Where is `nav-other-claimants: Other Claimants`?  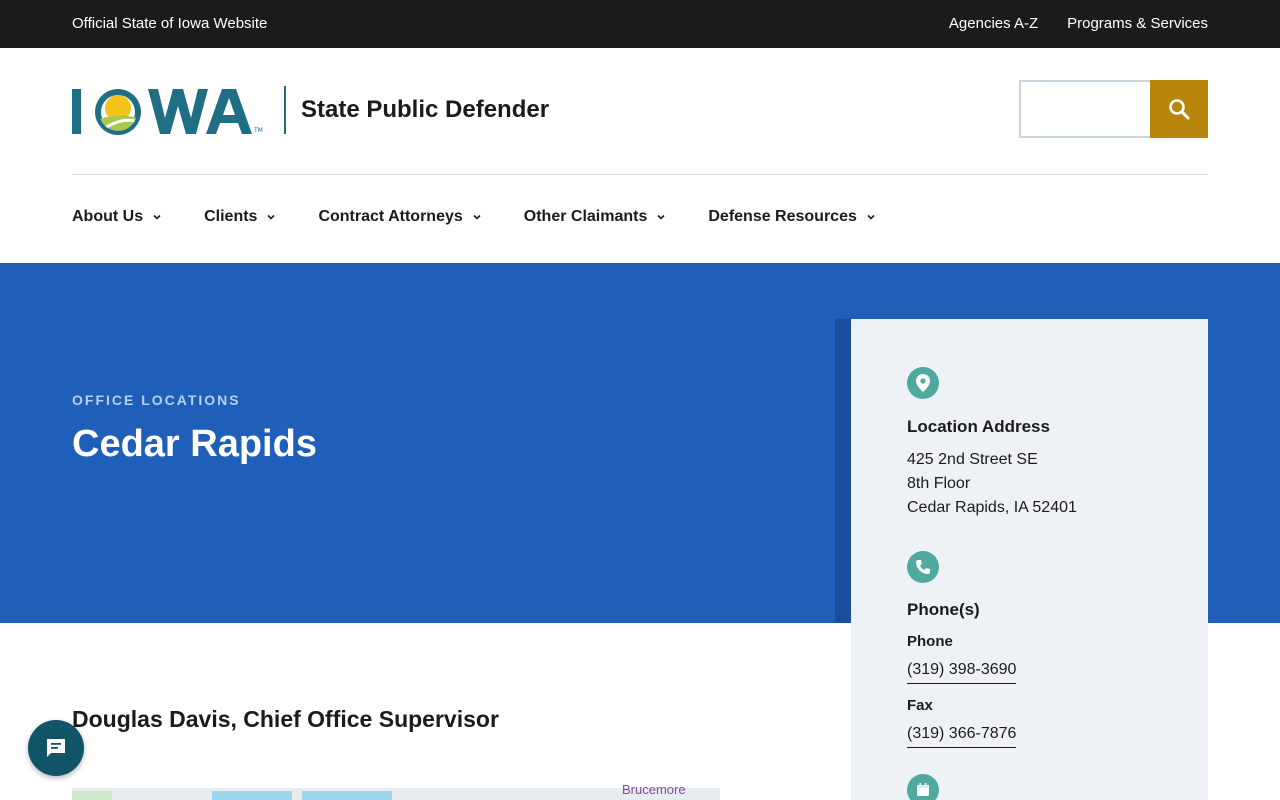
nav-other-claimants: Other Claimants is located at coordinates (595, 217).